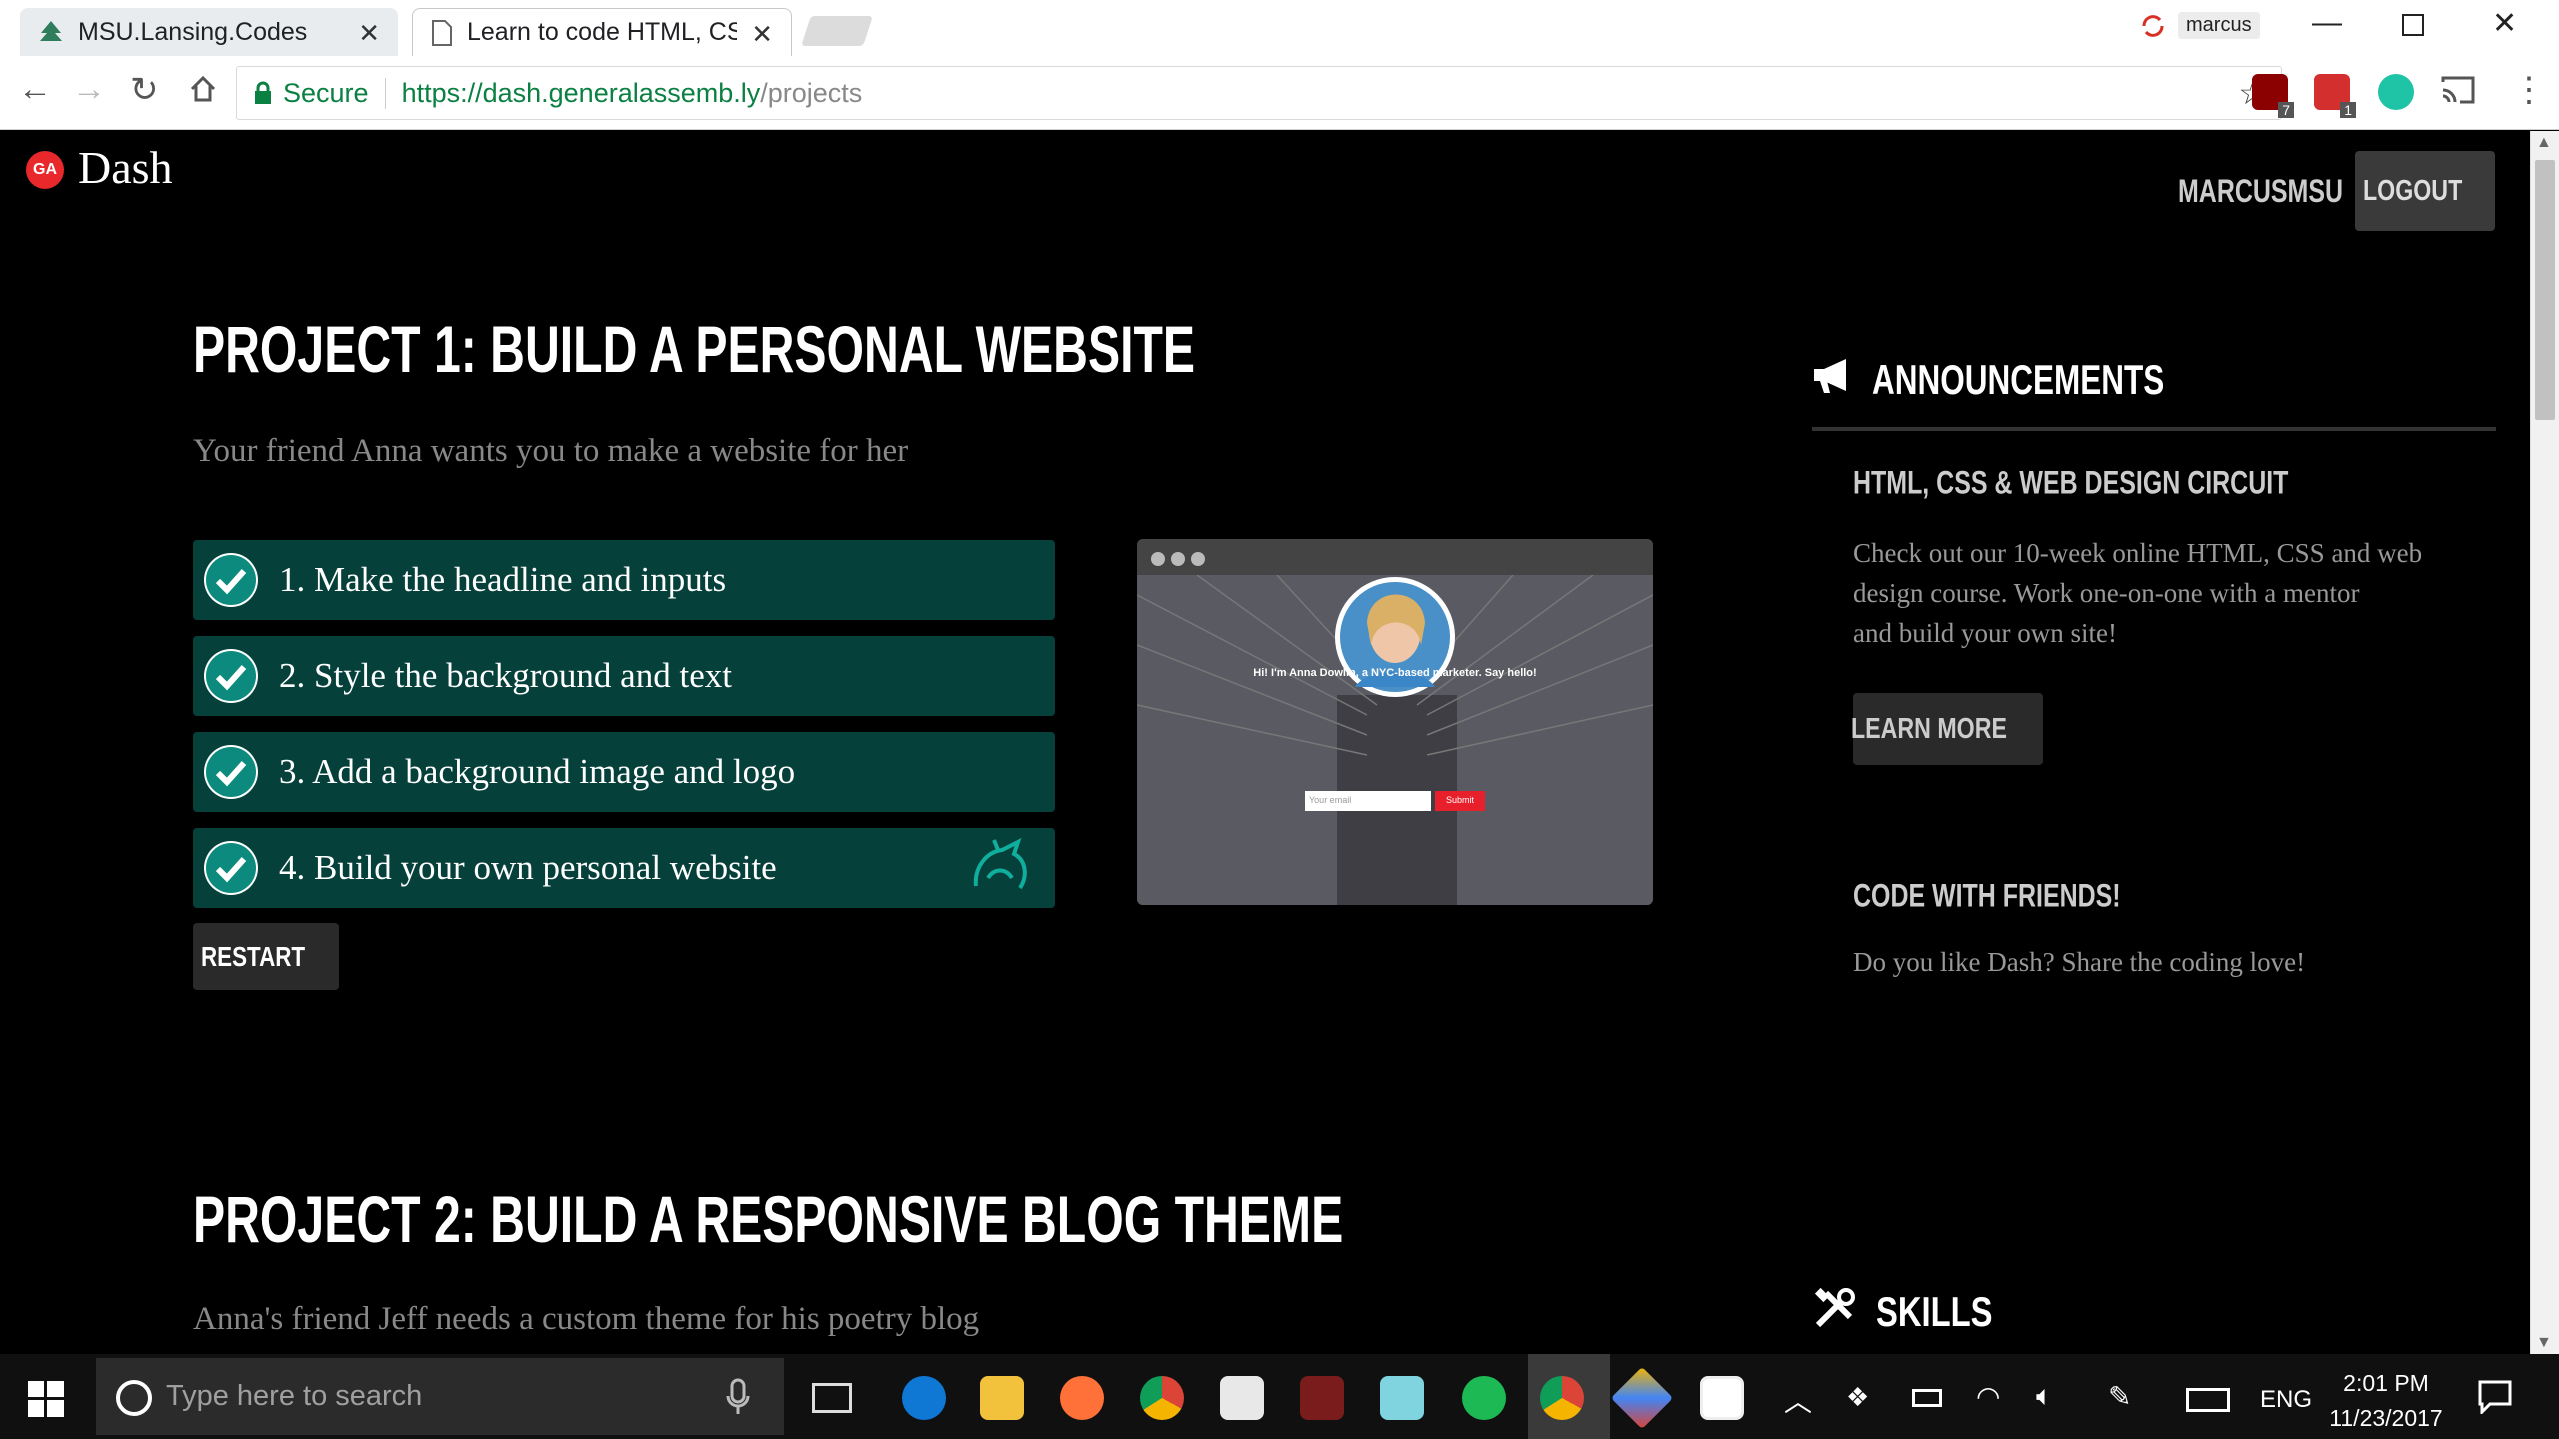 This screenshot has width=2559, height=1439. What do you see at coordinates (1484, 1398) in the screenshot?
I see `spotify-icon` at bounding box center [1484, 1398].